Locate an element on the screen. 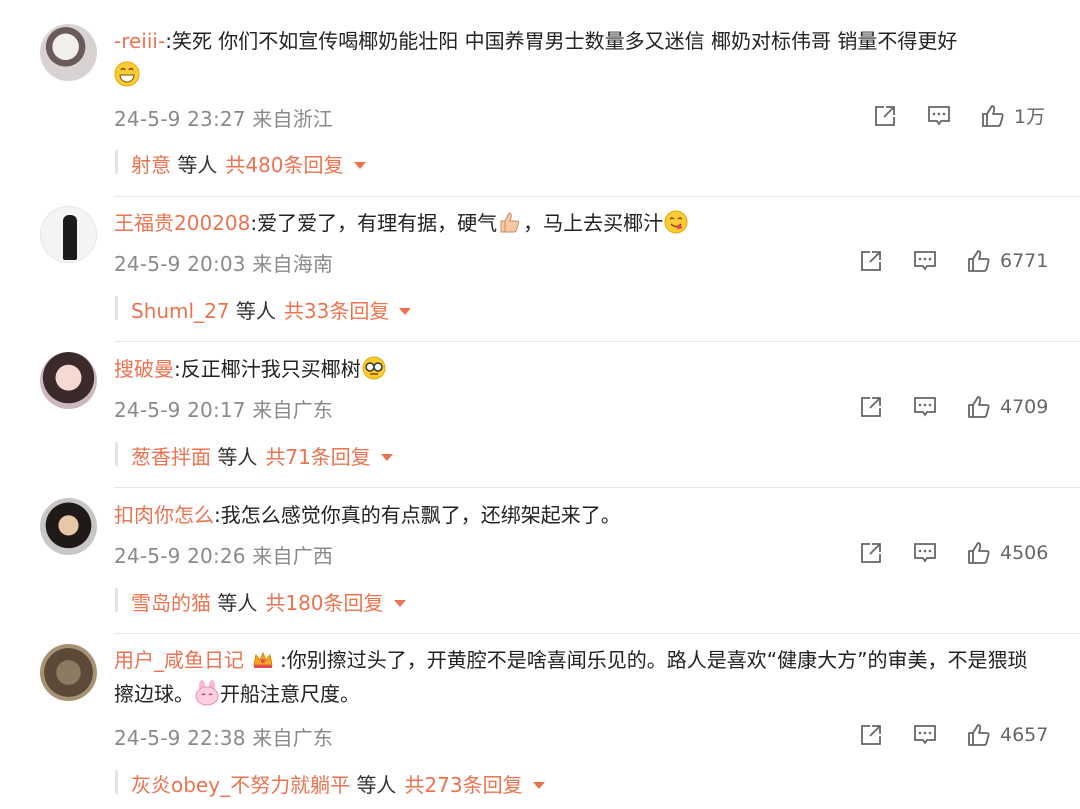 The image size is (1080, 809). grin-emoji-icon is located at coordinates (127, 74).